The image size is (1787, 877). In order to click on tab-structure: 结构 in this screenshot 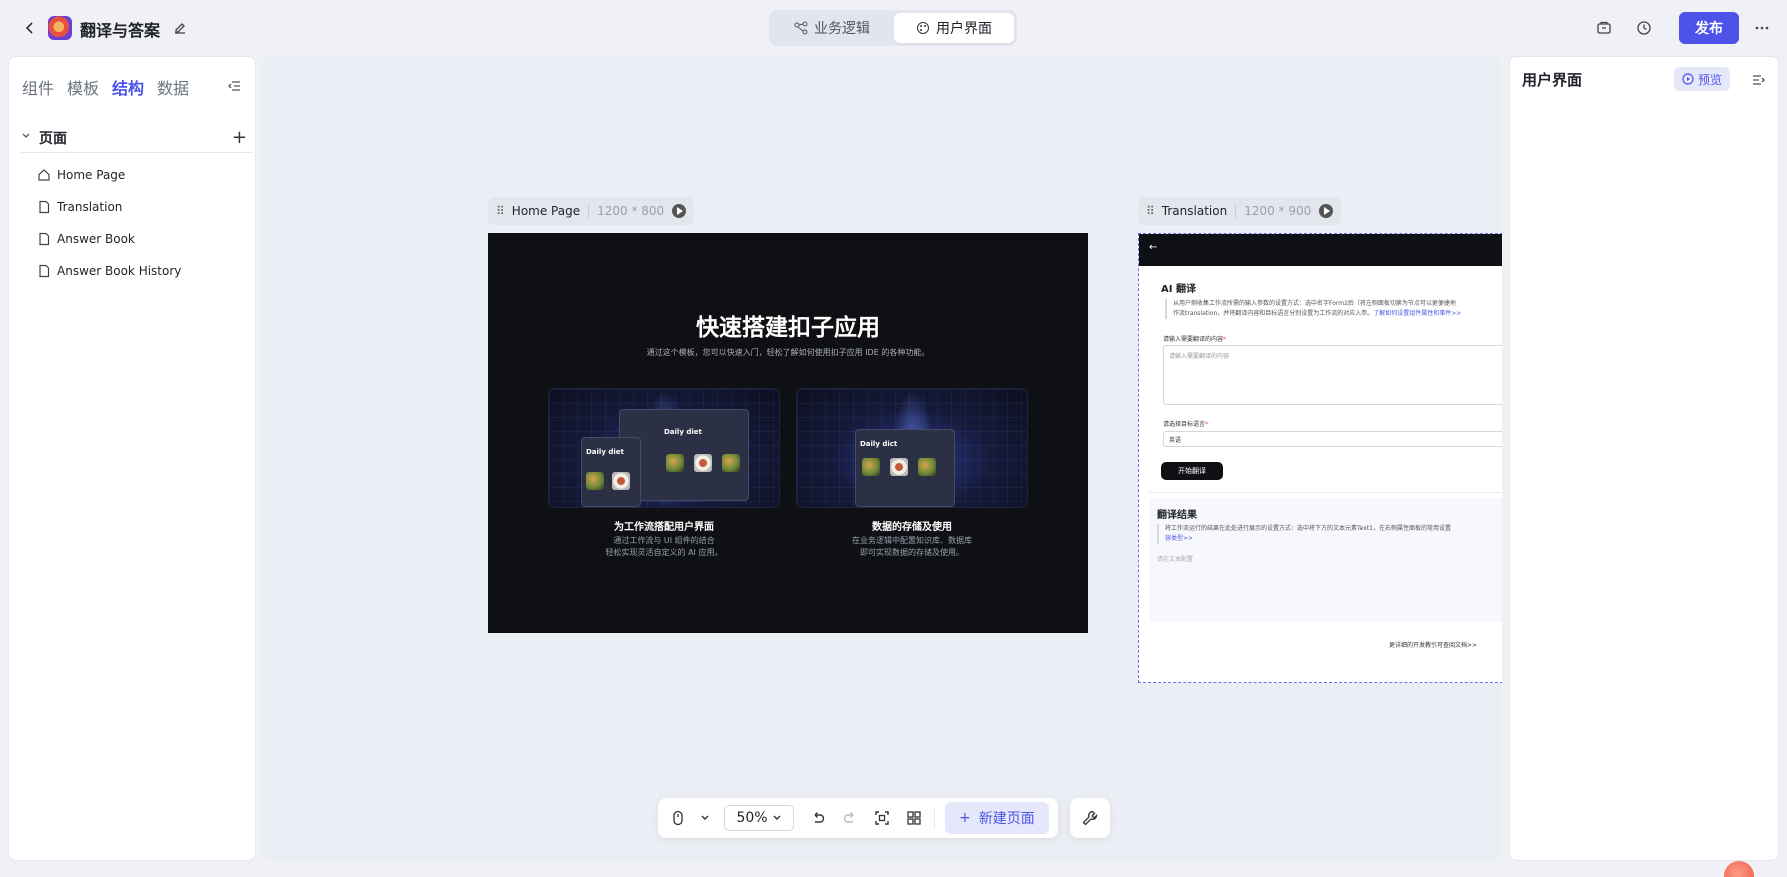, I will do `click(128, 87)`.